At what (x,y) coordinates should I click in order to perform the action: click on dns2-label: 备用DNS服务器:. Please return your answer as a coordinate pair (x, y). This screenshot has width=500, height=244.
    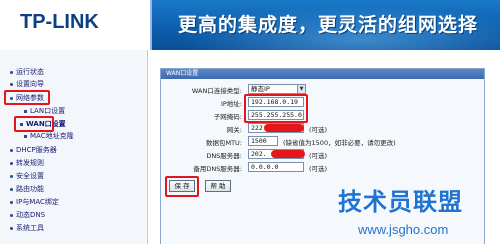
    Looking at the image, I should click on (217, 169).